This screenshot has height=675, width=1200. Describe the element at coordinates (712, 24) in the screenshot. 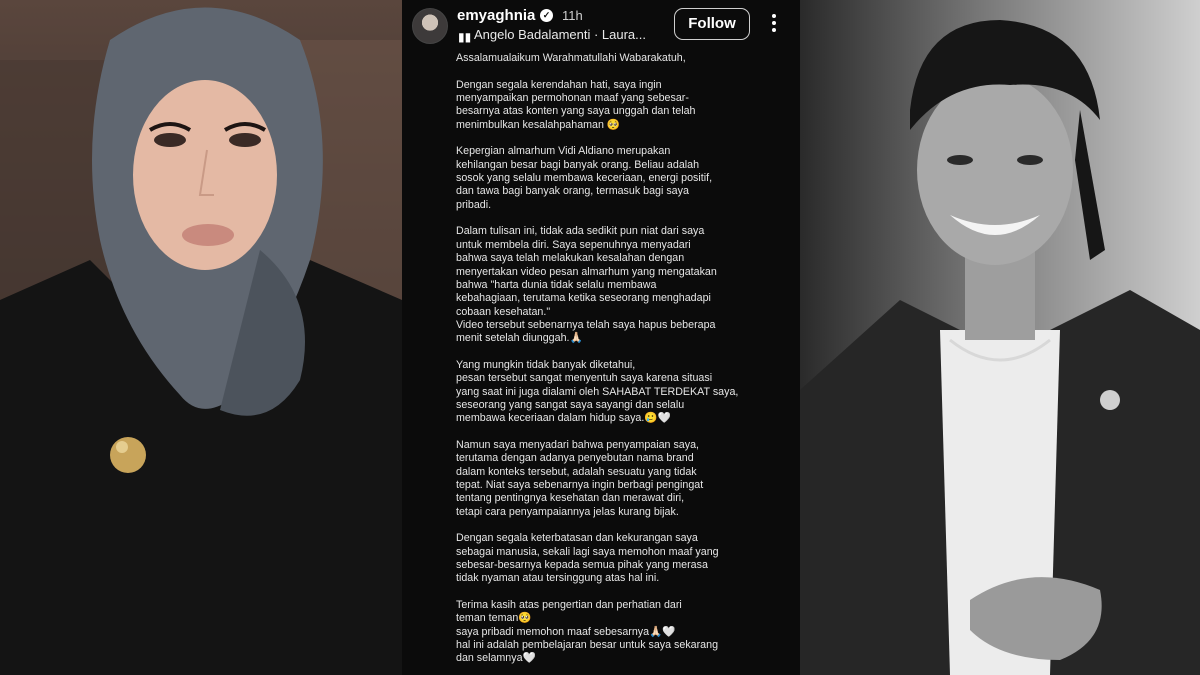

I see `follow-button: Follow` at that location.